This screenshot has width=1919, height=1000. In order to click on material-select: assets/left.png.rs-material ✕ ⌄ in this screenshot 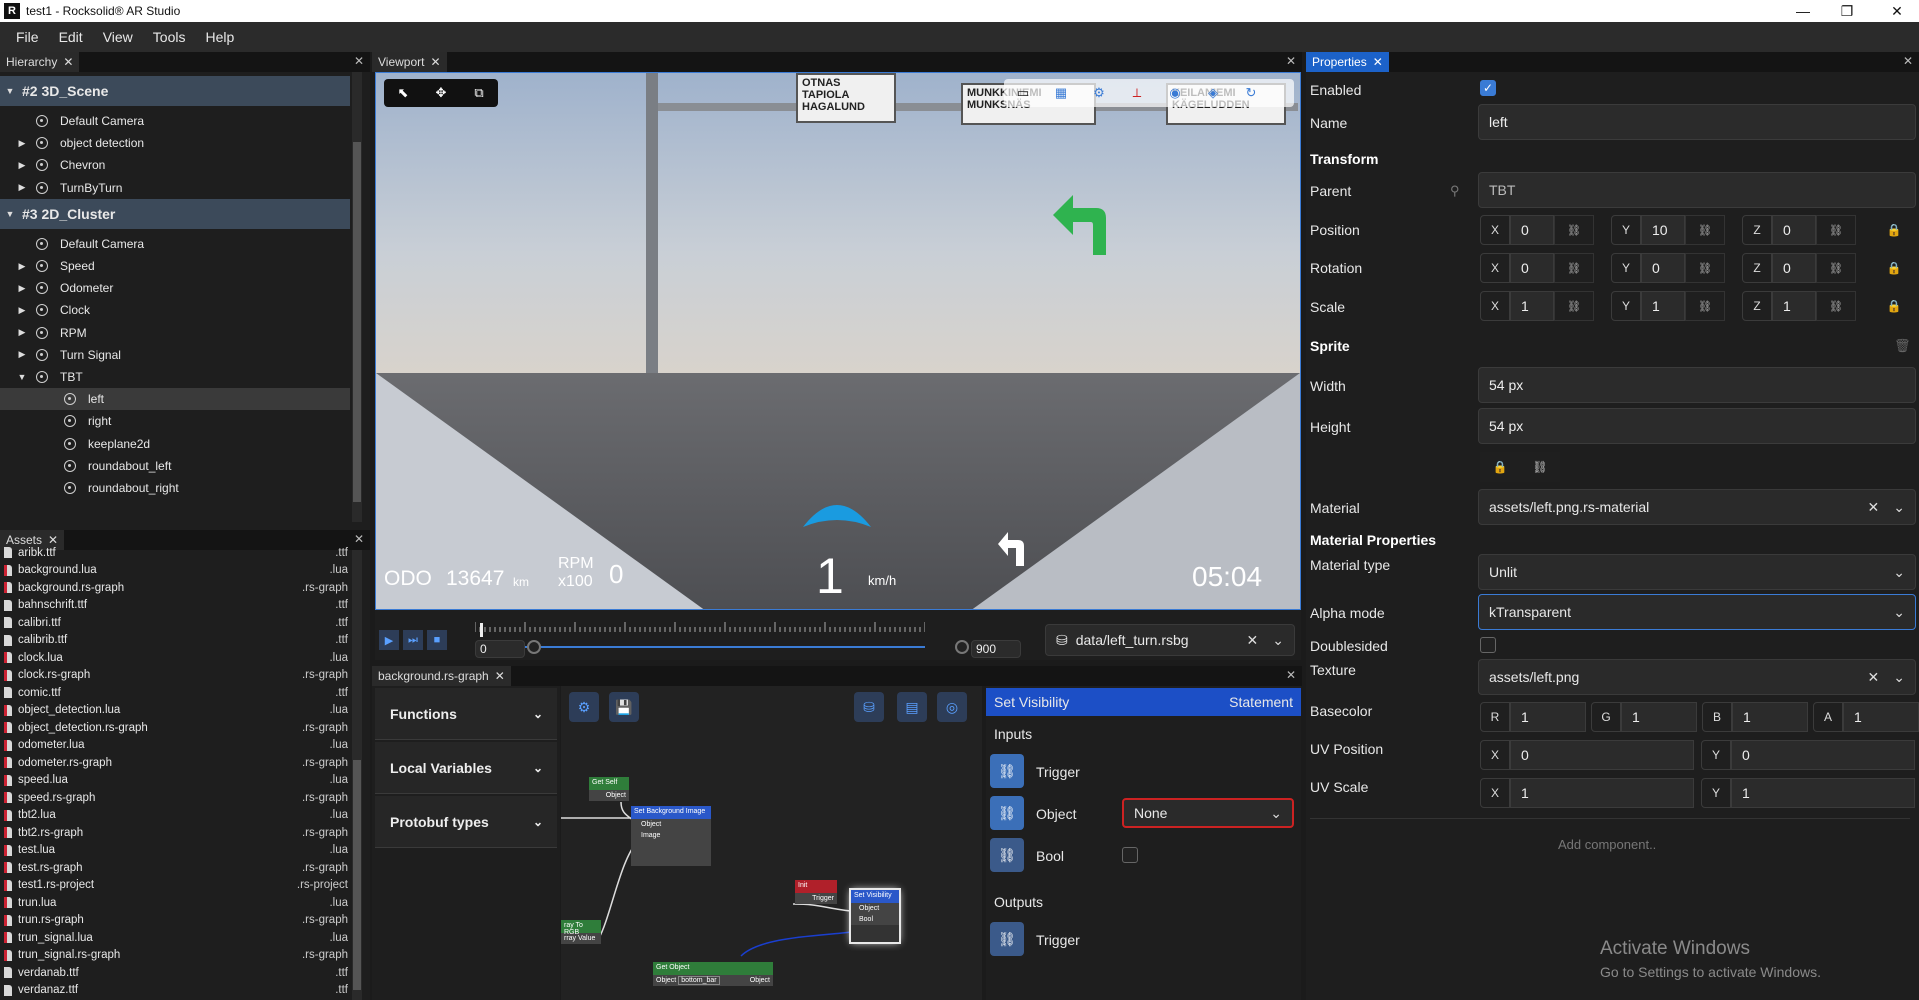, I will do `click(1697, 507)`.